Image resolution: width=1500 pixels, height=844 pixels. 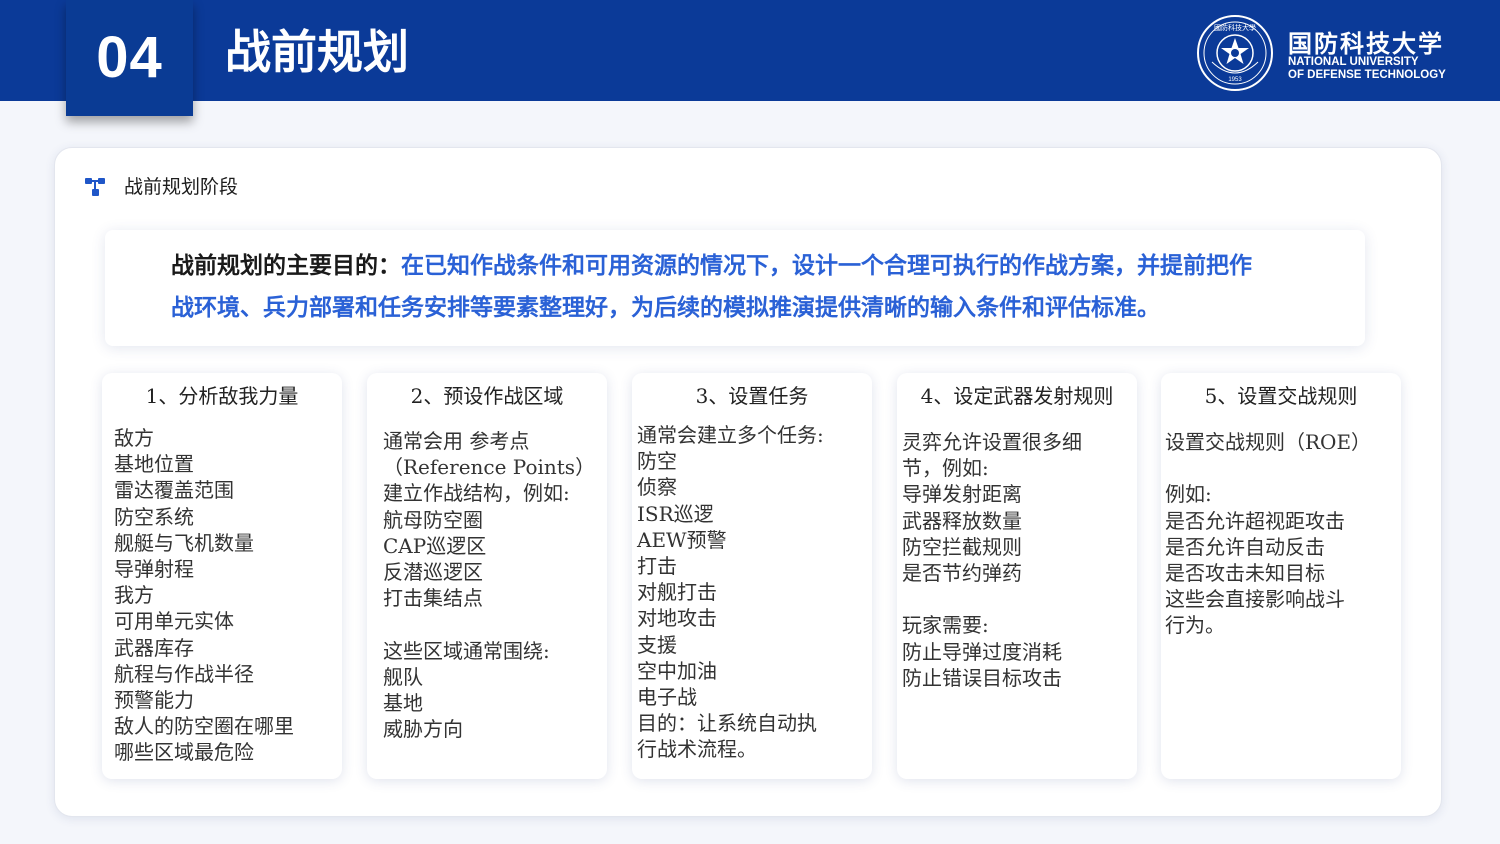 What do you see at coordinates (403, 676) in the screenshot?
I see `card-line: 舰队` at bounding box center [403, 676].